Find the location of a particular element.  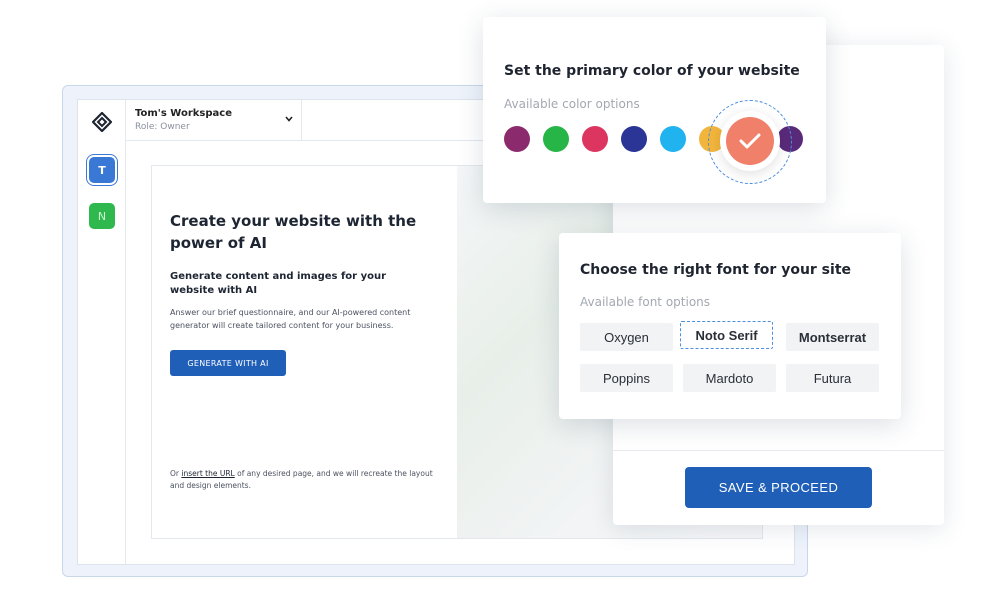

workspace-avatar-t: T is located at coordinates (102, 170).